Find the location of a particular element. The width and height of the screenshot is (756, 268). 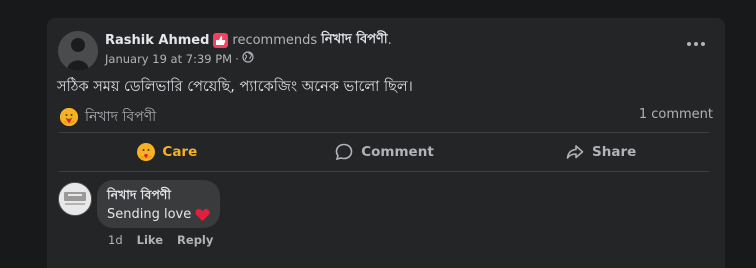

care-emoji-icon is located at coordinates (69, 117).